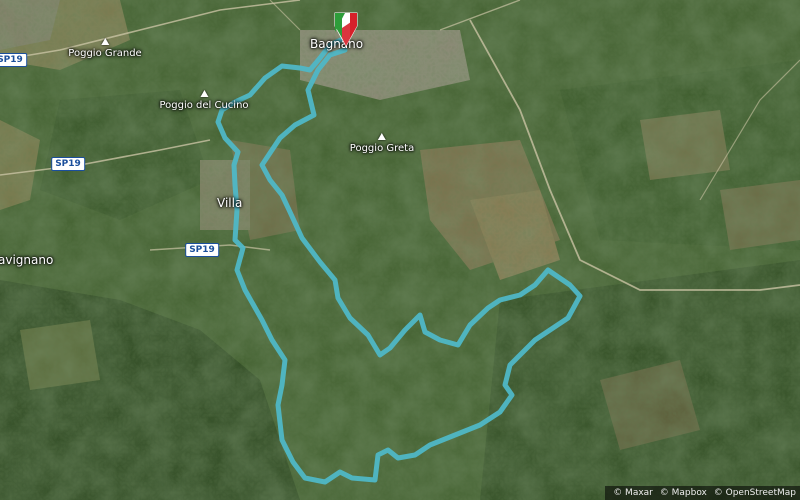  I want to click on peak-poggio-greta: Poggio Greta, so click(382, 143).